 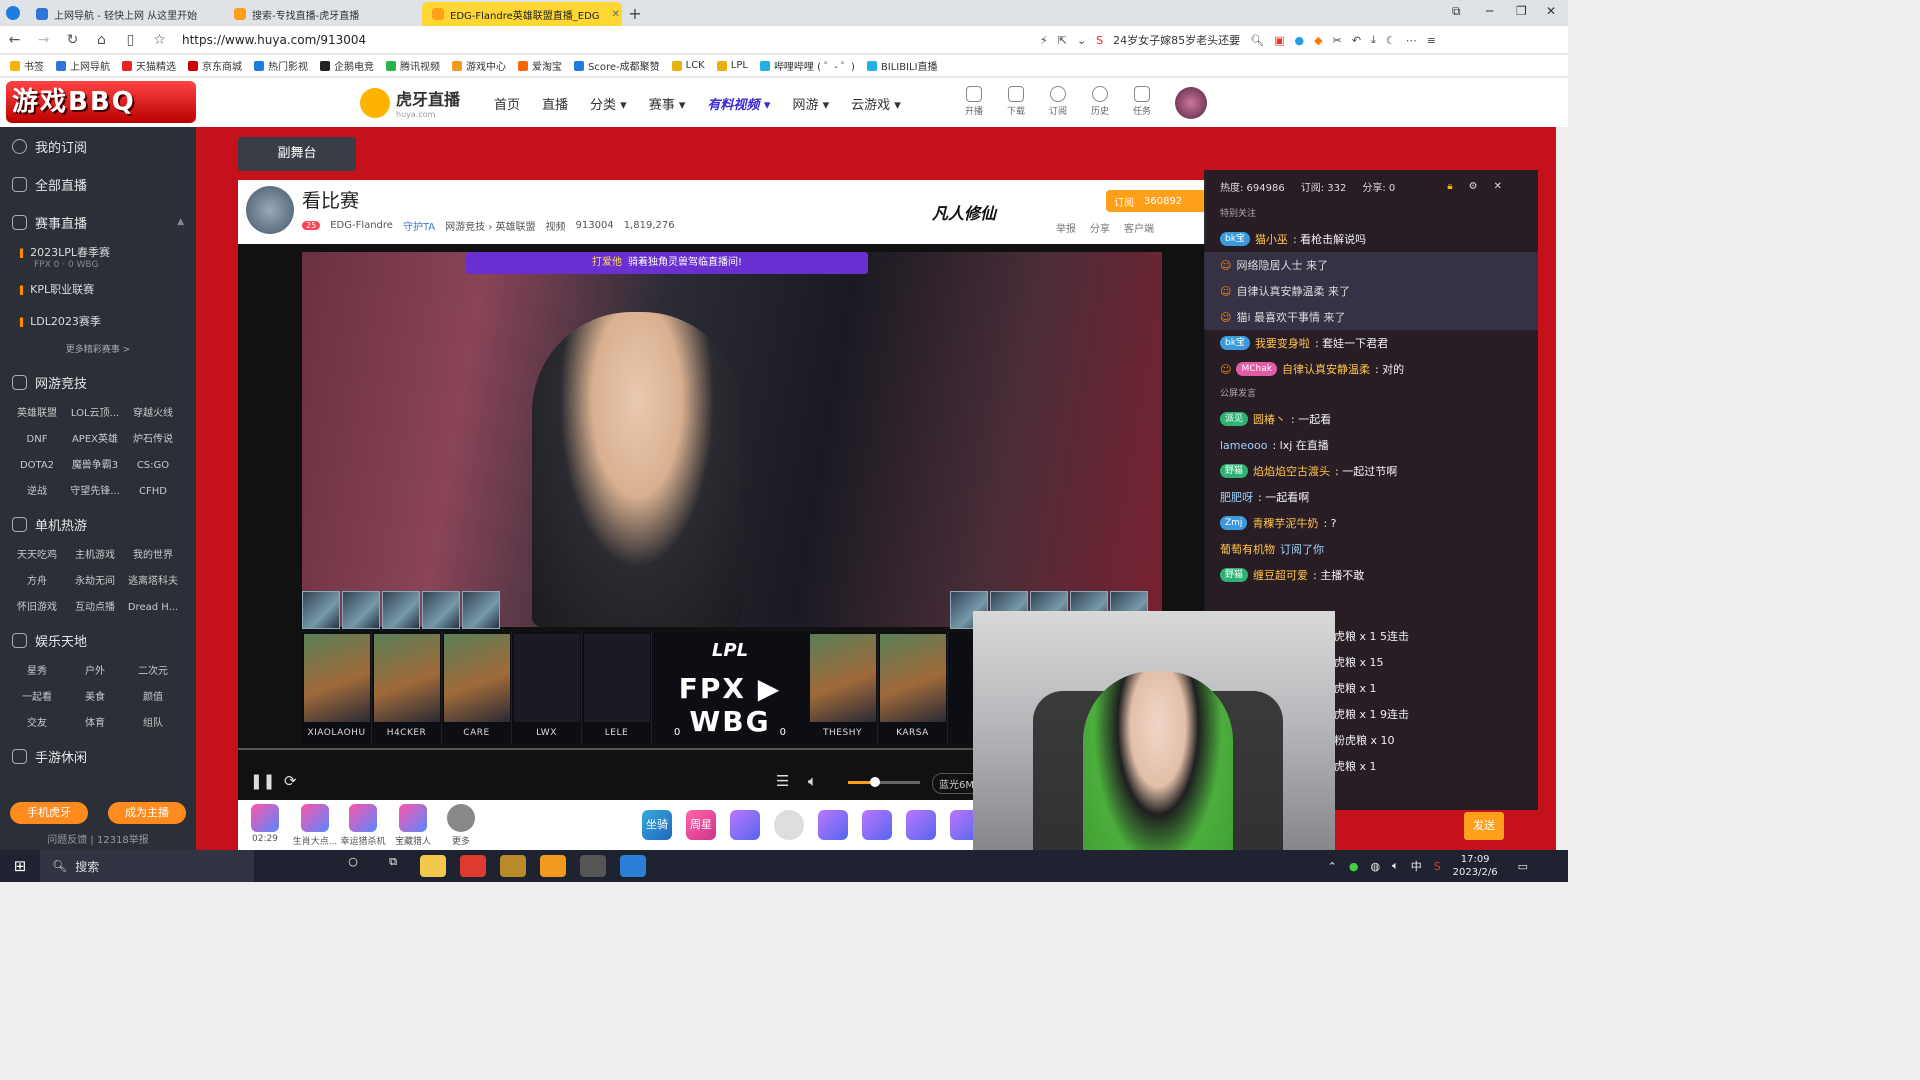 I want to click on mobile-app-button: 手机虎牙, so click(x=49, y=813).